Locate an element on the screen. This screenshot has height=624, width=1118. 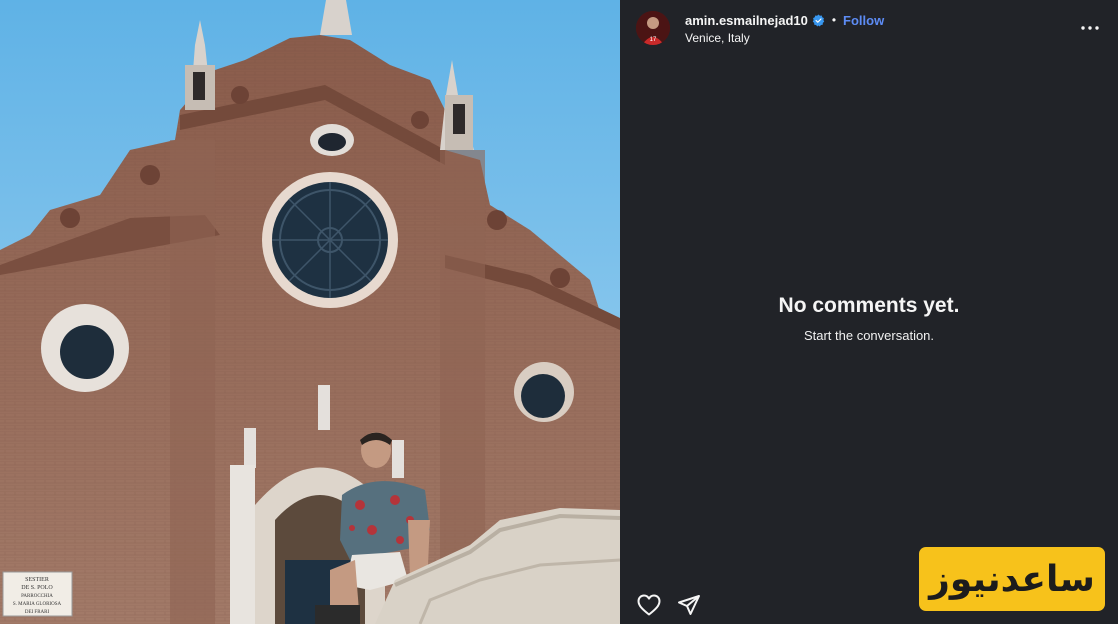
no-comments-state: No comments yet. Start the conversation. is located at coordinates (869, 318).